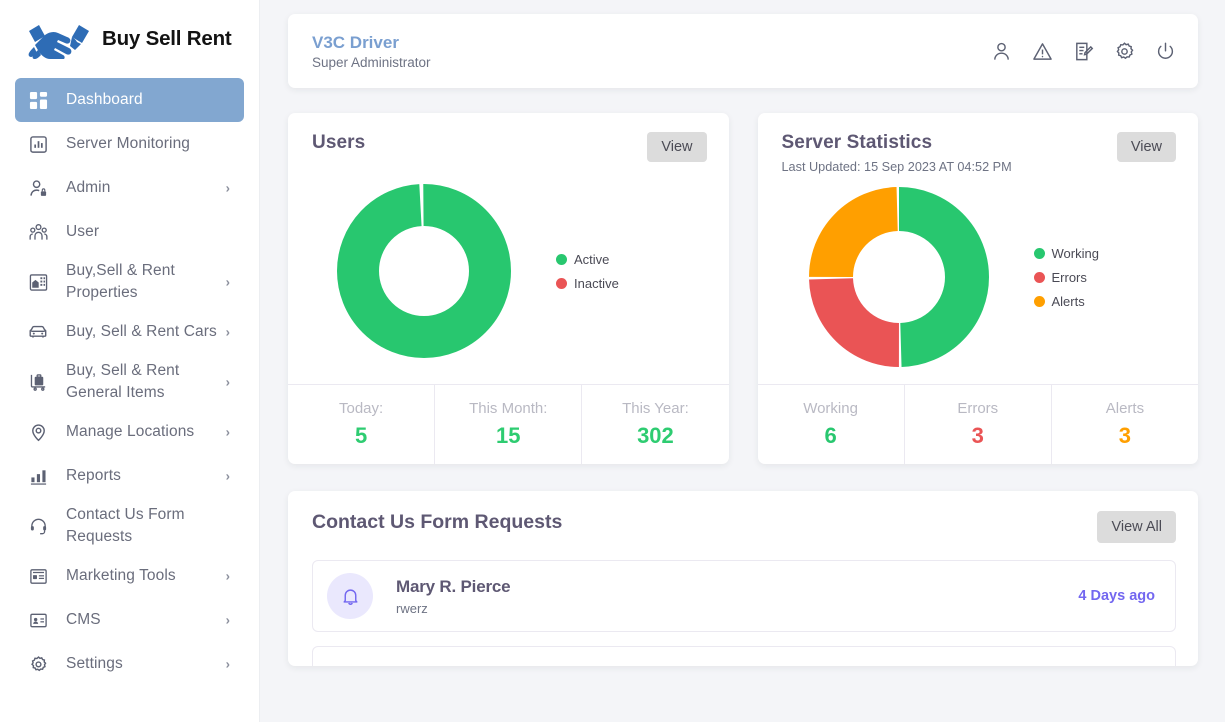 The height and width of the screenshot is (722, 1225). Describe the element at coordinates (1069, 277) in the screenshot. I see `legend-label: Errors` at that location.